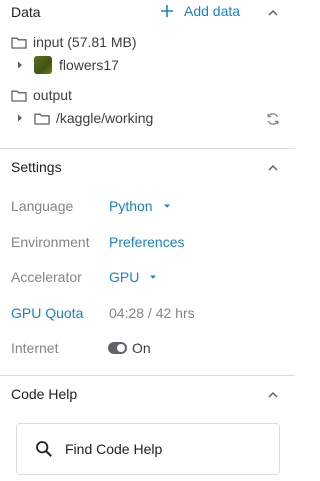  Describe the element at coordinates (114, 449) in the screenshot. I see `find-code-help-label: Find Code Help` at that location.